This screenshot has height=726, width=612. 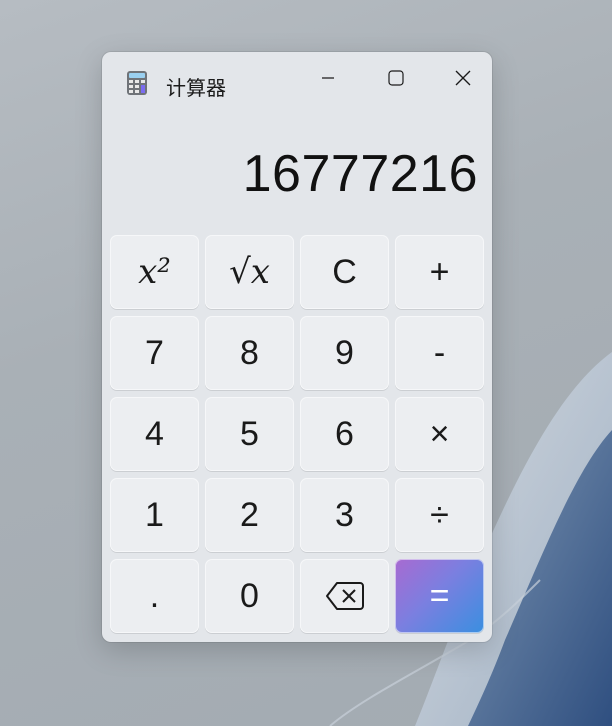 I want to click on divide-button: ÷, so click(x=439, y=515).